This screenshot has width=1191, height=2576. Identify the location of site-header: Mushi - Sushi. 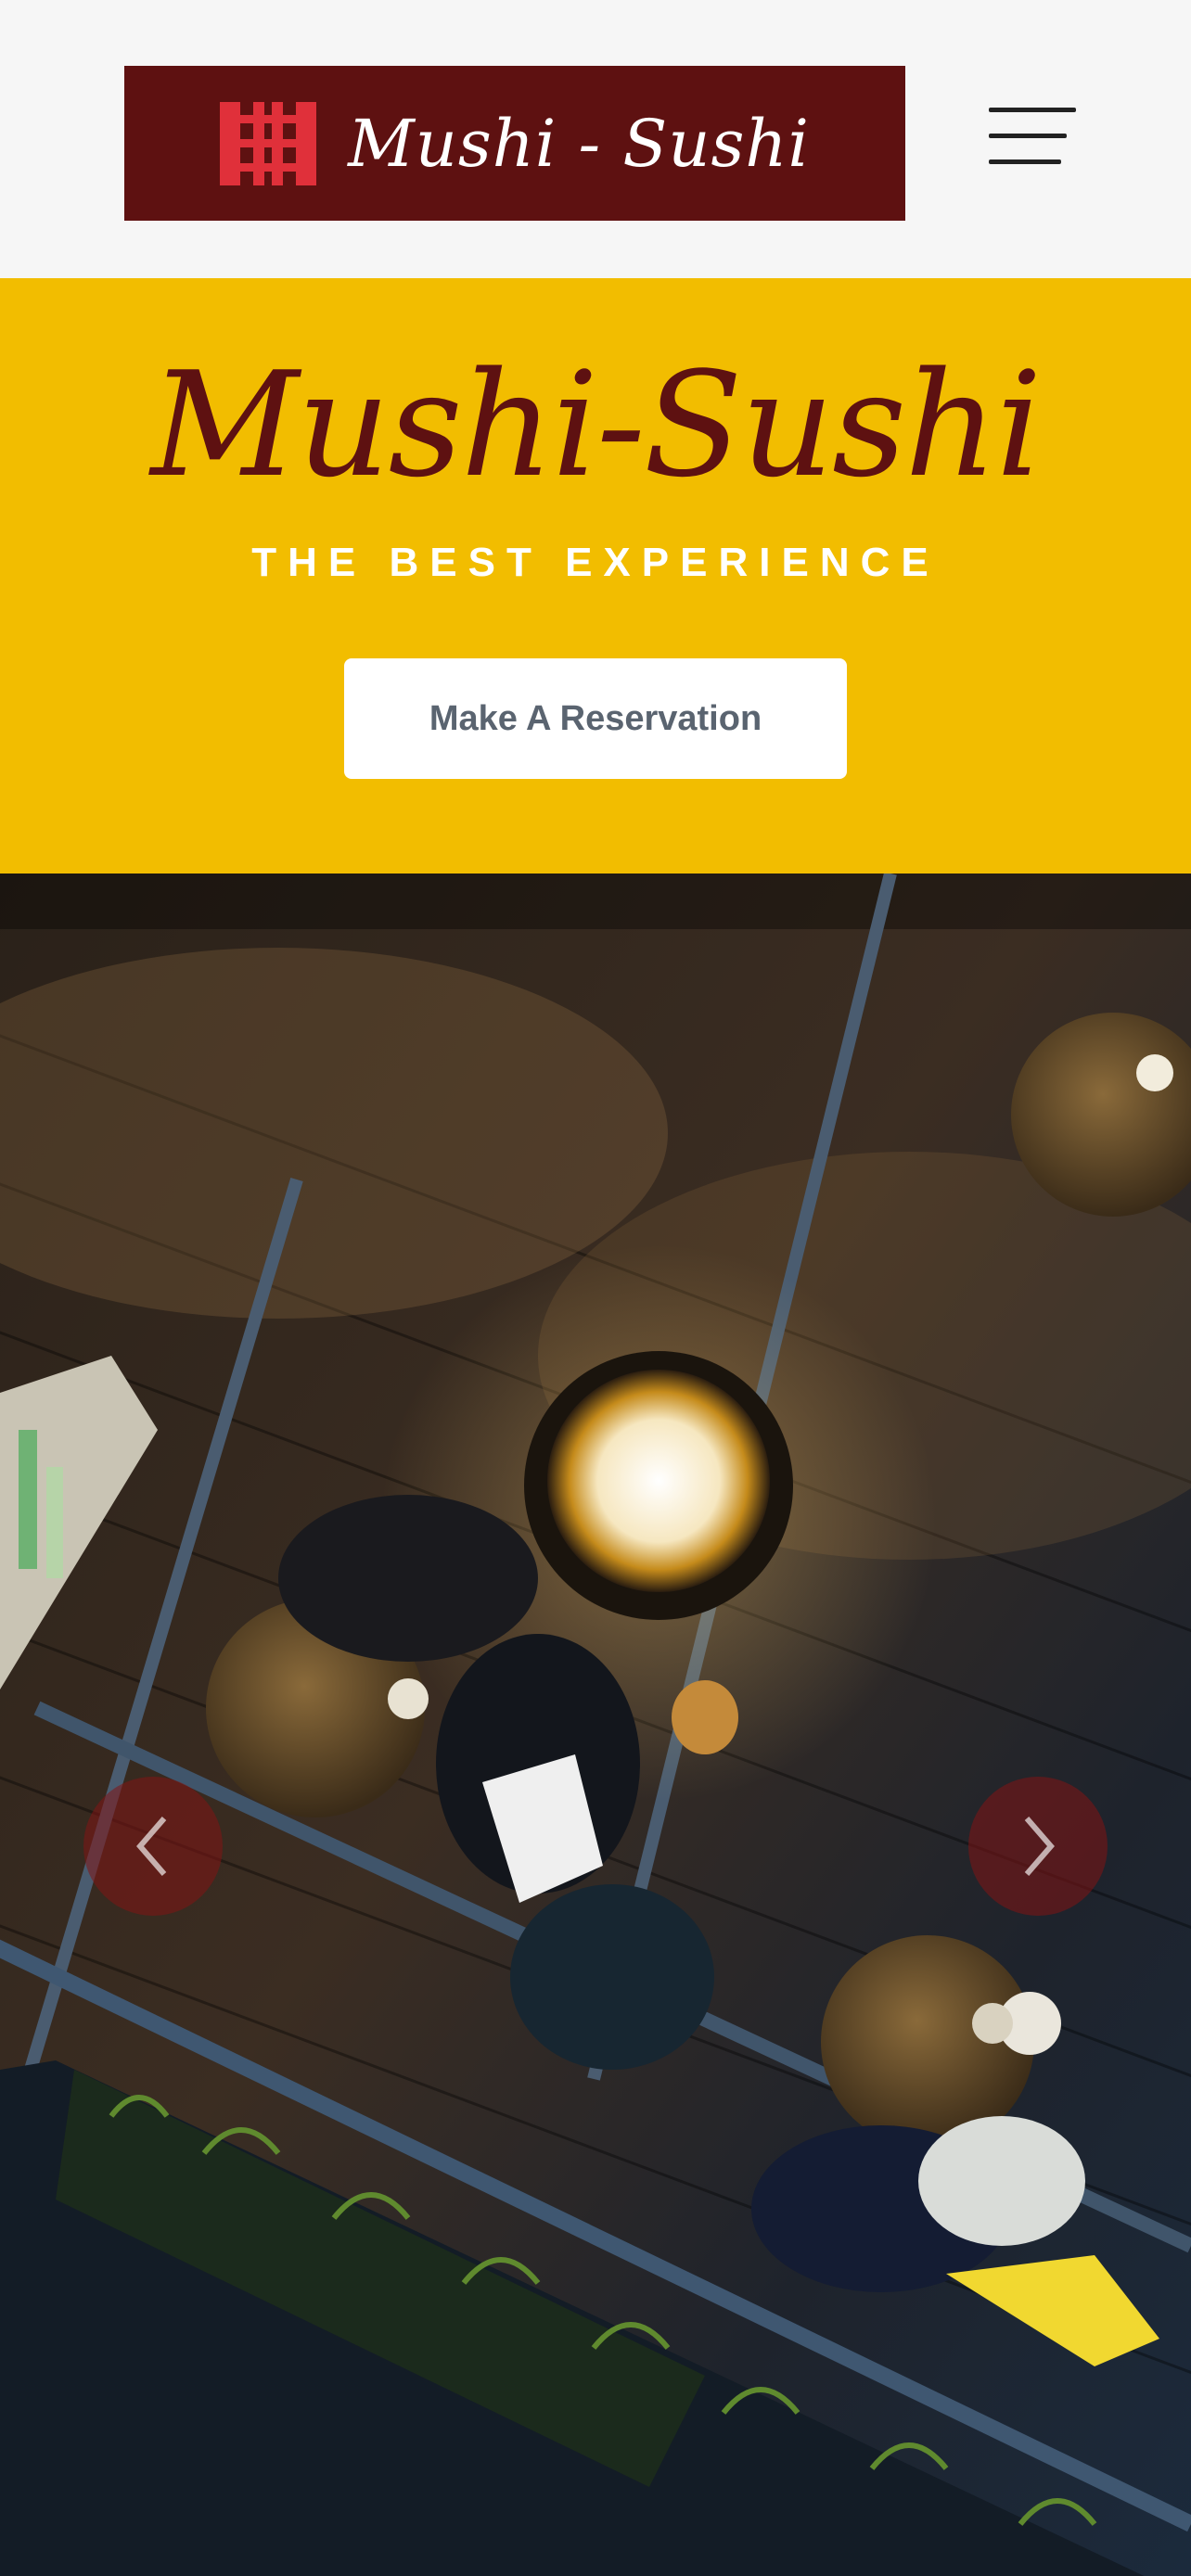
(595, 139).